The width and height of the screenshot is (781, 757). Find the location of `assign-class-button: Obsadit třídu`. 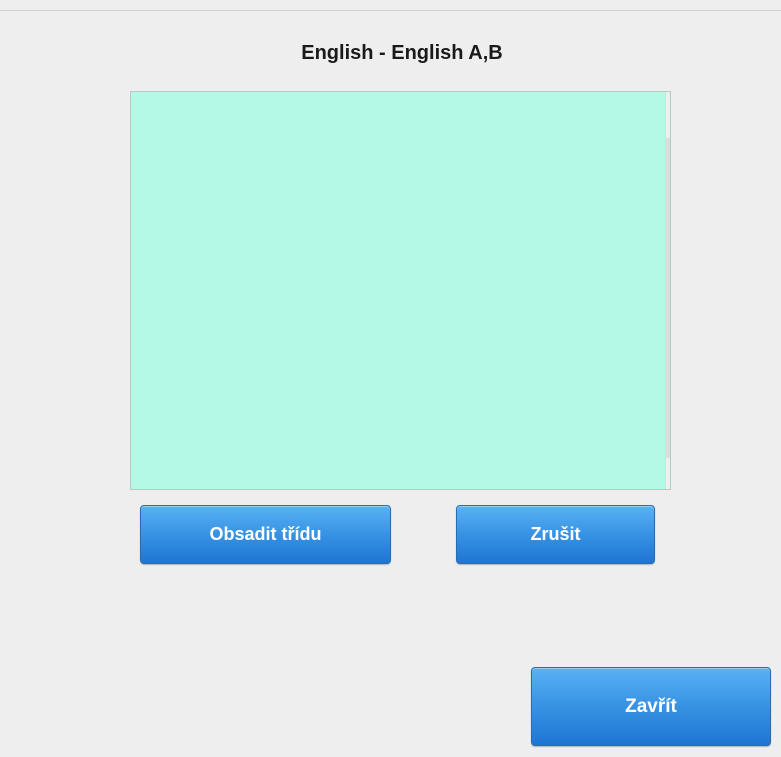

assign-class-button: Obsadit třídu is located at coordinates (265, 534).